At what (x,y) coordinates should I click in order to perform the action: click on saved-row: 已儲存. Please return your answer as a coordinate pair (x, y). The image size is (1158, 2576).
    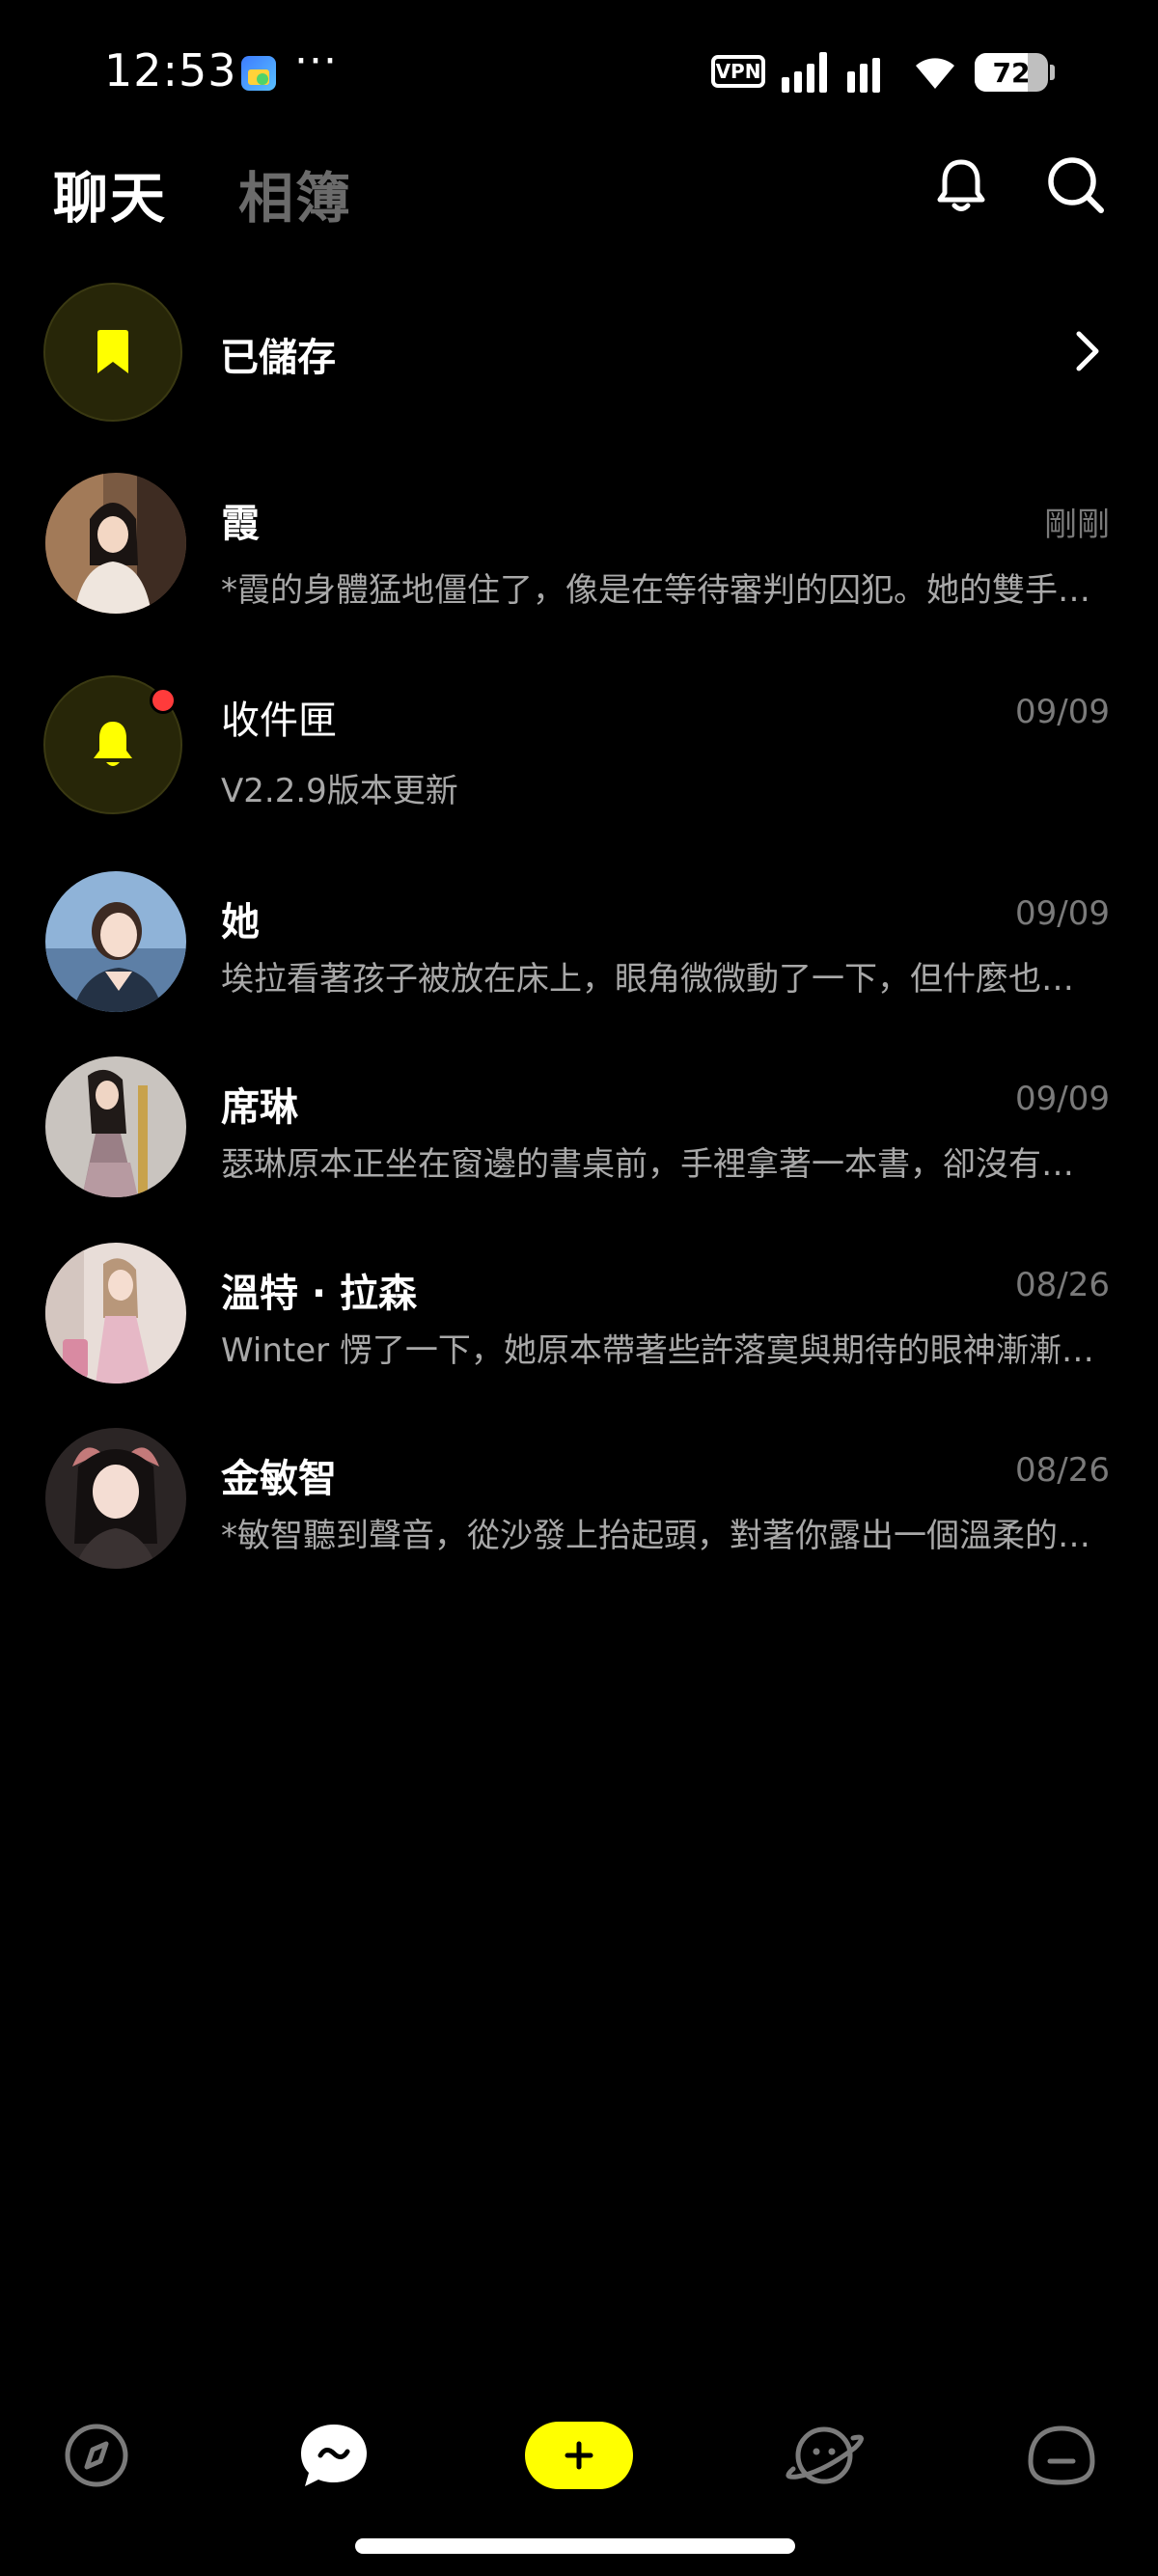
    Looking at the image, I should click on (579, 353).